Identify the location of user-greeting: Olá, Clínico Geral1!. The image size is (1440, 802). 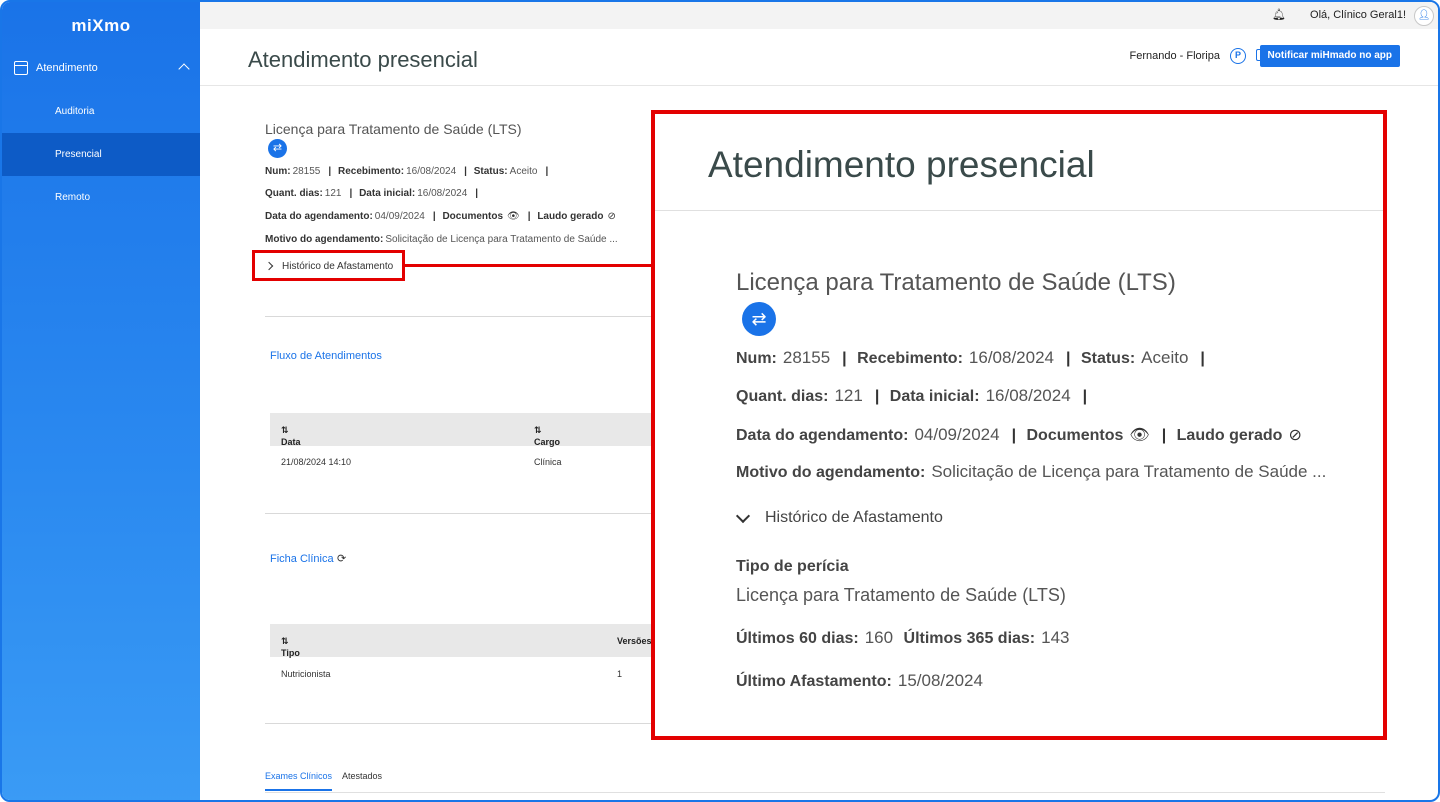
(1358, 15).